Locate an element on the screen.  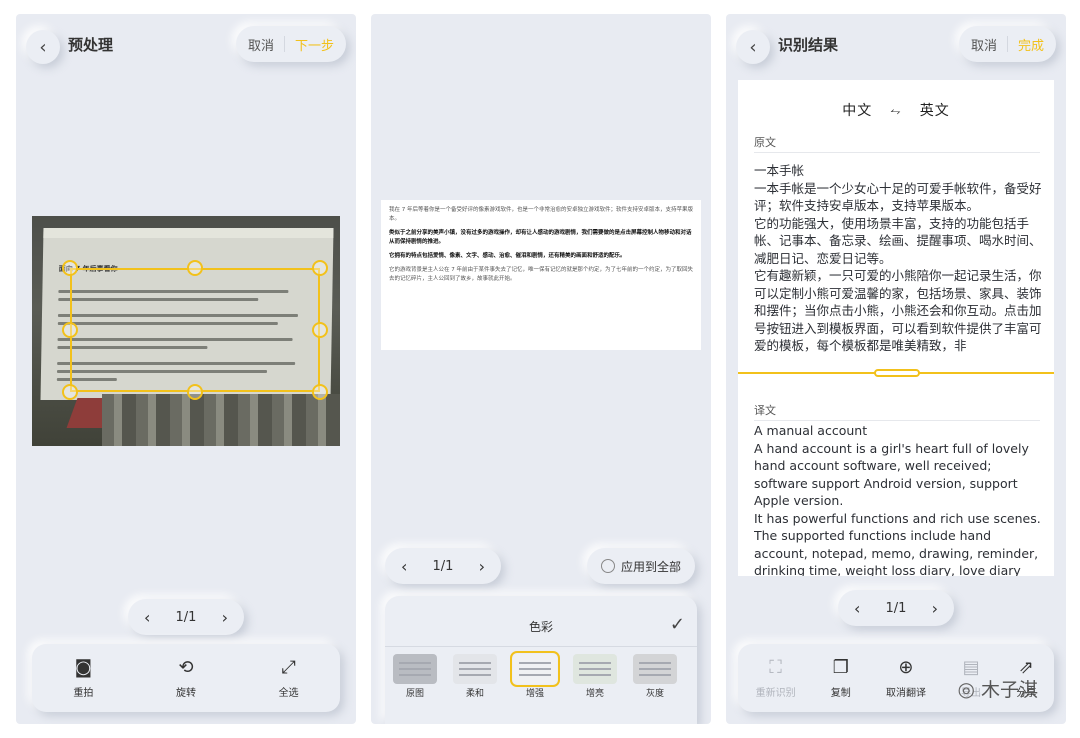
filter-option-soft: 柔和 is located at coordinates (475, 676).